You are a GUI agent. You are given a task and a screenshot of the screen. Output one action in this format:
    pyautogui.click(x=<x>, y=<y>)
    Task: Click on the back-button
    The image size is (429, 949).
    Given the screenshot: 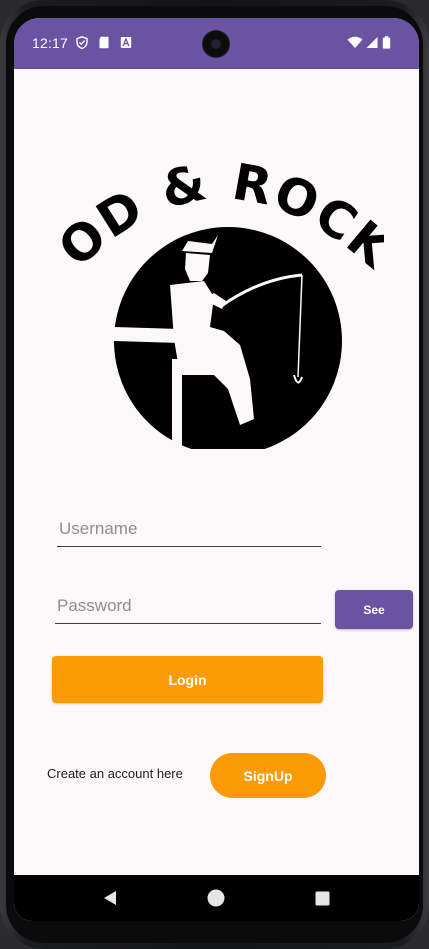 What is the action you would take?
    pyautogui.click(x=110, y=898)
    